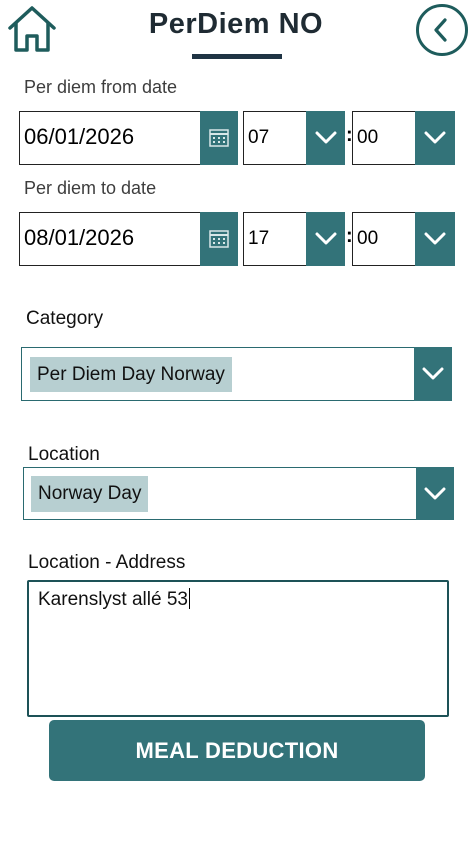  I want to click on from-date-input: 06/01/2026, so click(128, 138).